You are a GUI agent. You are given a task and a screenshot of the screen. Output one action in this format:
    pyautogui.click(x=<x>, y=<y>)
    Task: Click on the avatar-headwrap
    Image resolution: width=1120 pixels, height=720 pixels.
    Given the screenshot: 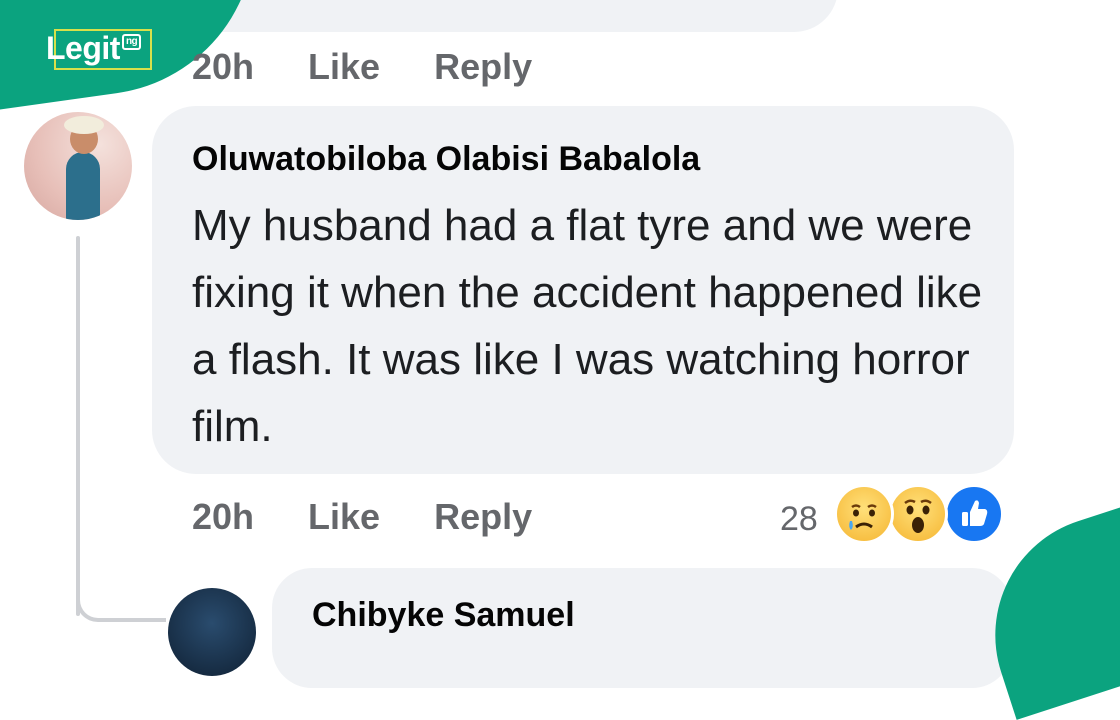 What is the action you would take?
    pyautogui.click(x=84, y=125)
    